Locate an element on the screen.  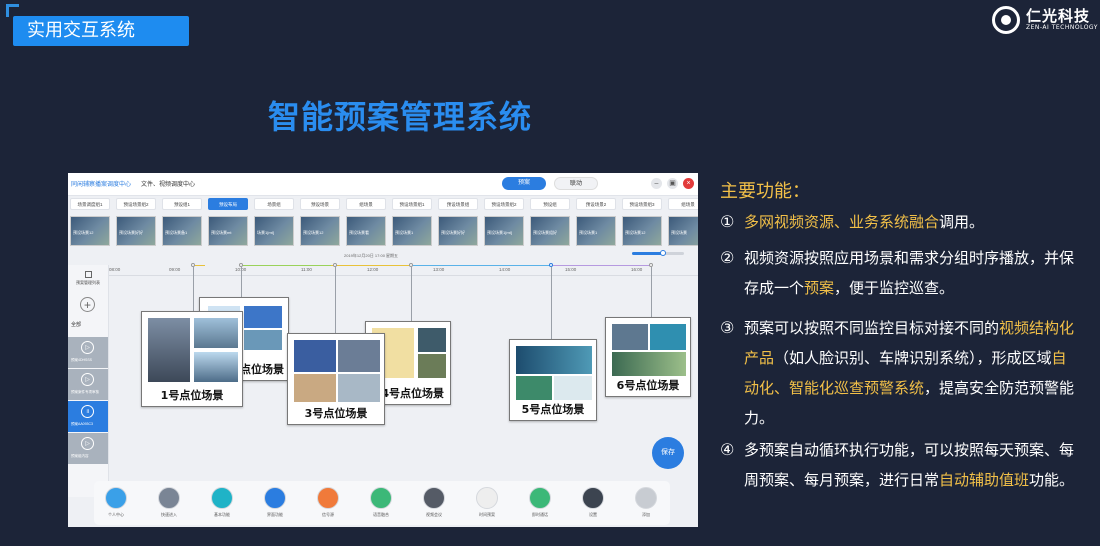
app-title-bar: 同闲辅察播案调度中心 文件、视频调度中心 预案 联动 – ▣ × is located at coordinates (383, 184).